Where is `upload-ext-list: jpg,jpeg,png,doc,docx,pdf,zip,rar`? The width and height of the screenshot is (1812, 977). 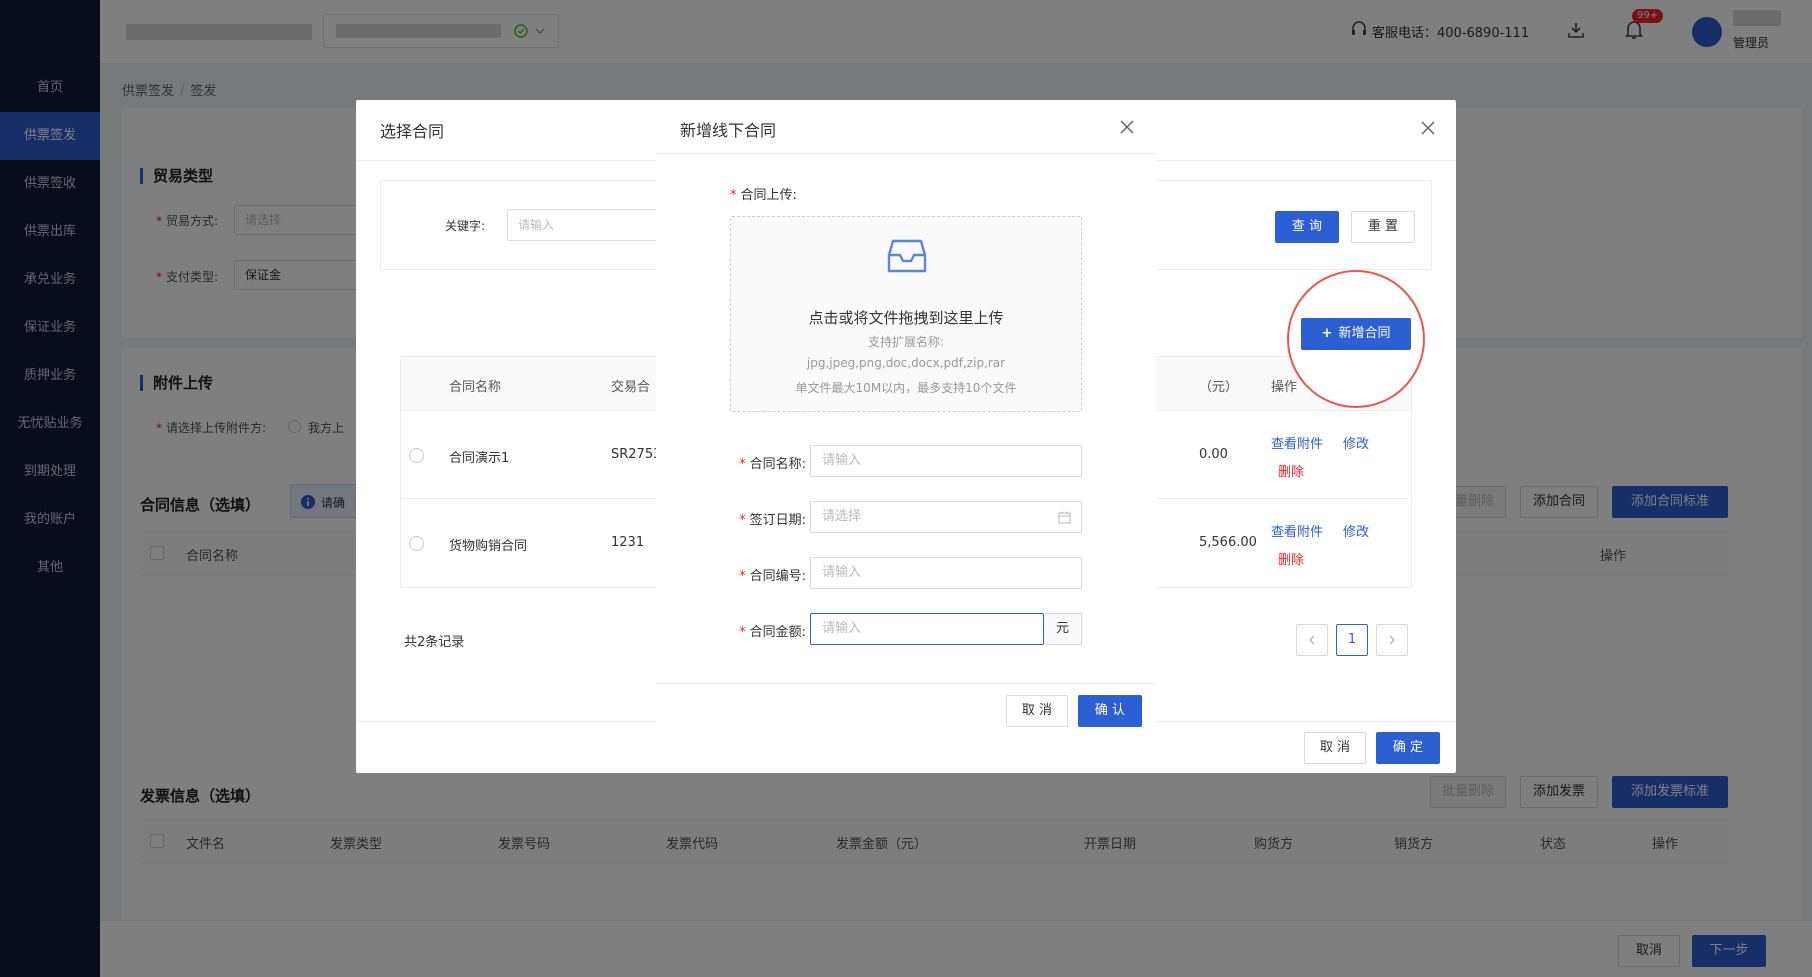 upload-ext-list: jpg,jpeg,png,doc,docx,pdf,zip,rar is located at coordinates (906, 363).